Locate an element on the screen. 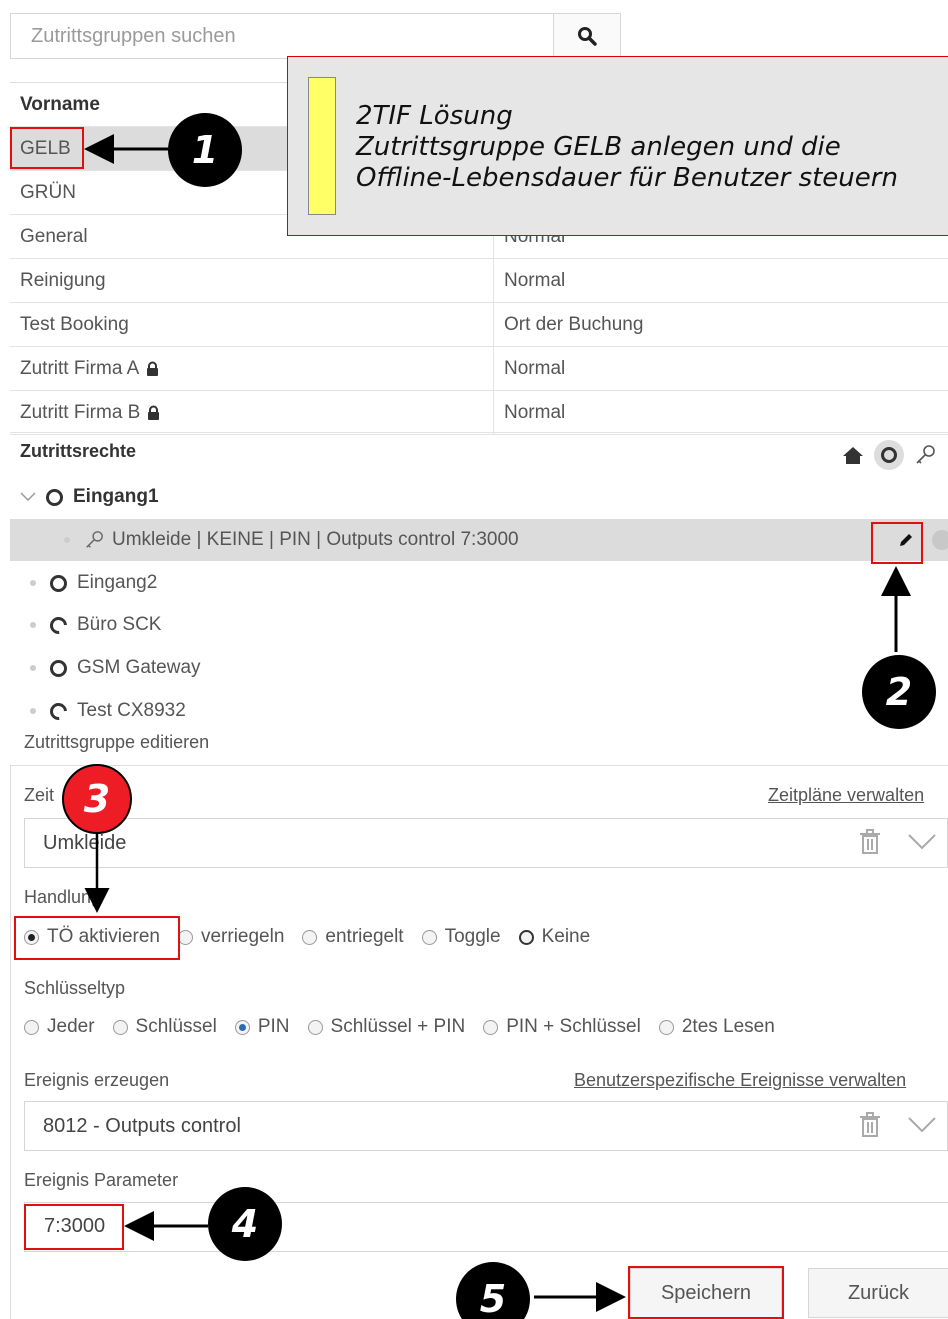 Image resolution: width=948 pixels, height=1319 pixels. step-badge-3: 3 is located at coordinates (97, 799).